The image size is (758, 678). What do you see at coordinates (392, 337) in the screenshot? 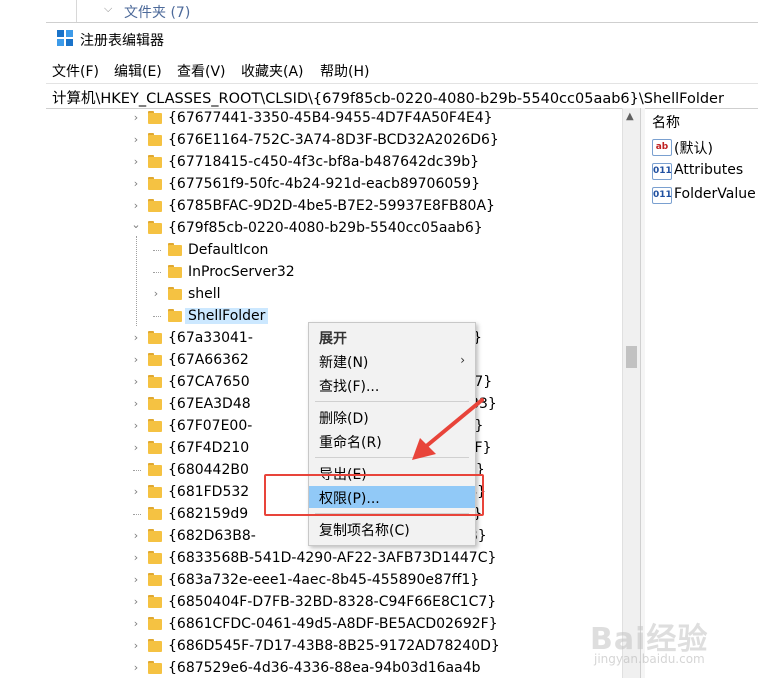
I see `context-menu-item: 展开` at bounding box center [392, 337].